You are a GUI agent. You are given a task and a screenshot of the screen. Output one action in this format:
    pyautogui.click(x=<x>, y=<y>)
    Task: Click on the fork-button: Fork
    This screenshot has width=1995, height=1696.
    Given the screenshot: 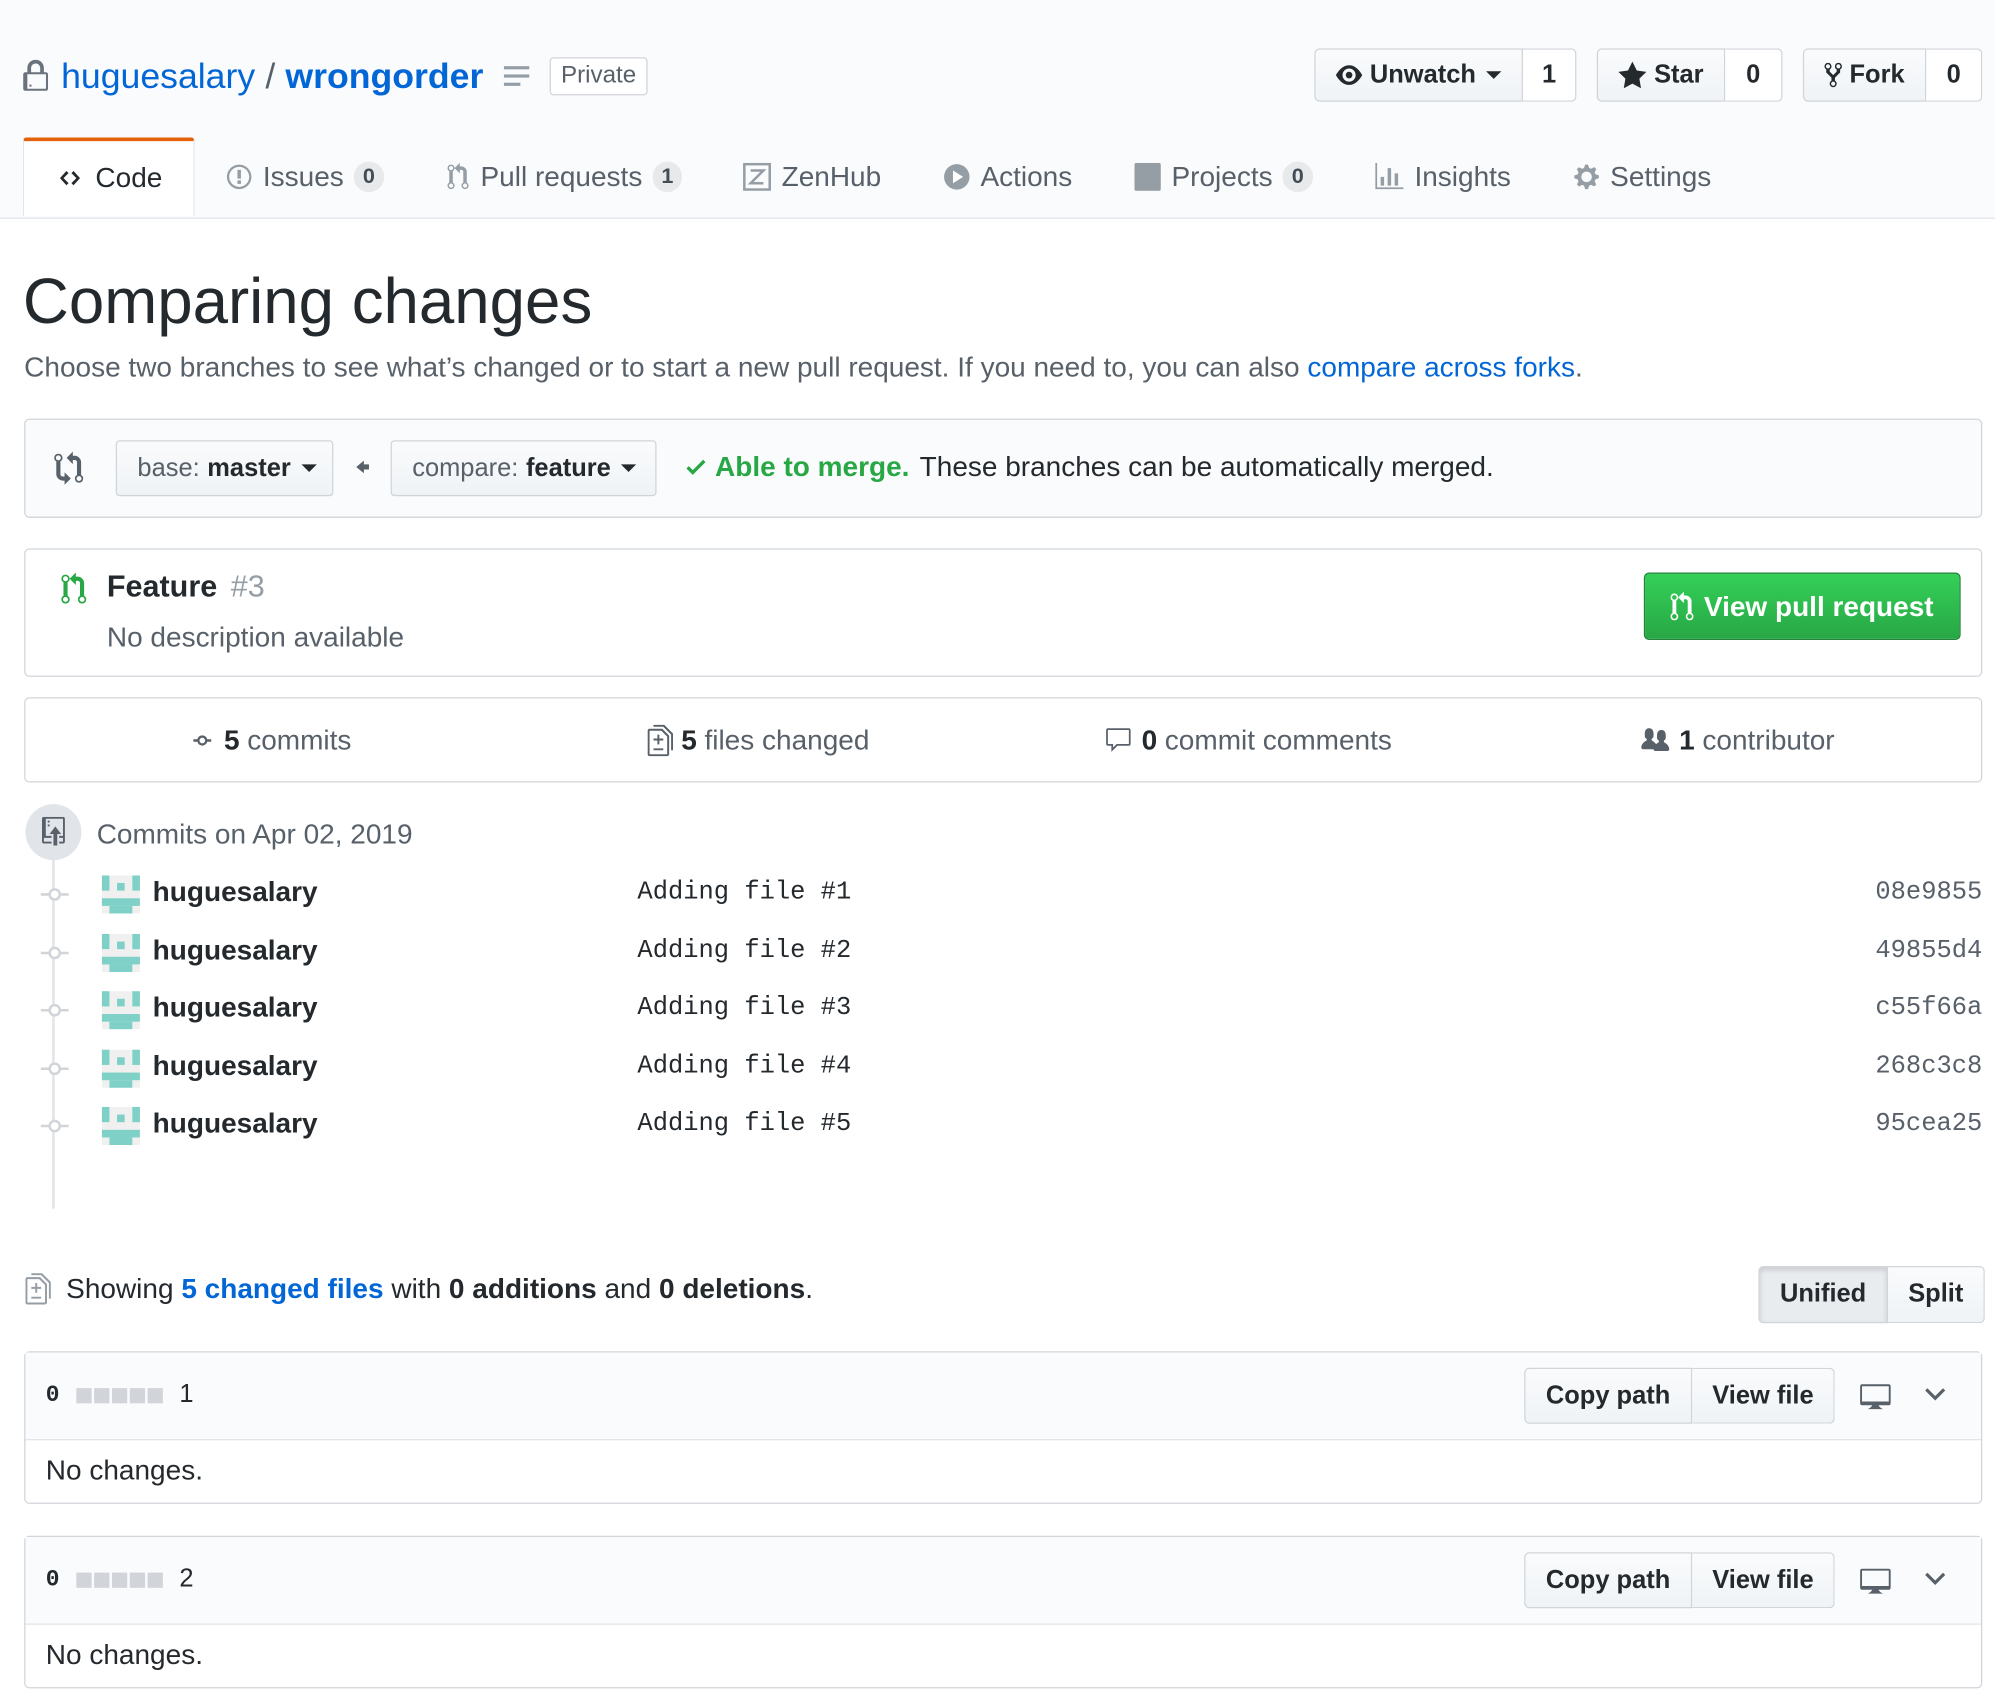 What is the action you would take?
    pyautogui.click(x=1864, y=75)
    